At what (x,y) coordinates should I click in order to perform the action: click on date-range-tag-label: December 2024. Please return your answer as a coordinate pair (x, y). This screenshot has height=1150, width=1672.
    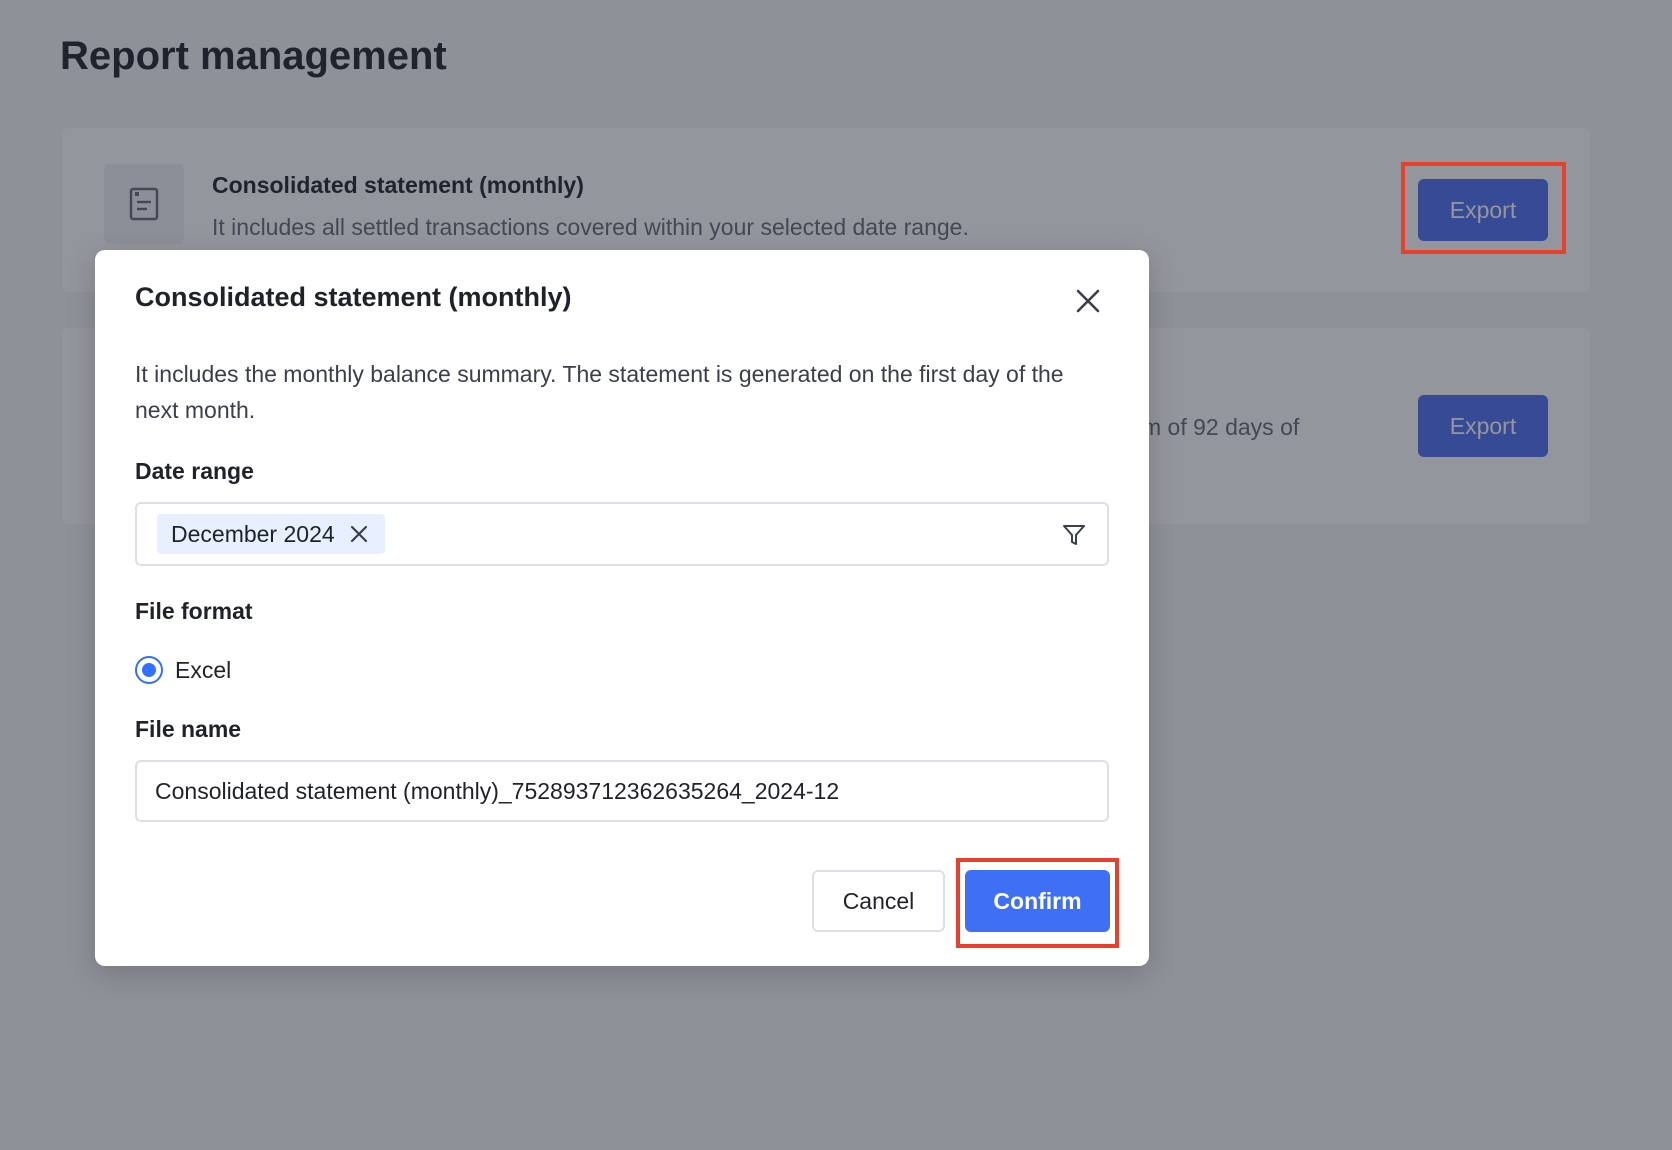
    Looking at the image, I should click on (253, 533).